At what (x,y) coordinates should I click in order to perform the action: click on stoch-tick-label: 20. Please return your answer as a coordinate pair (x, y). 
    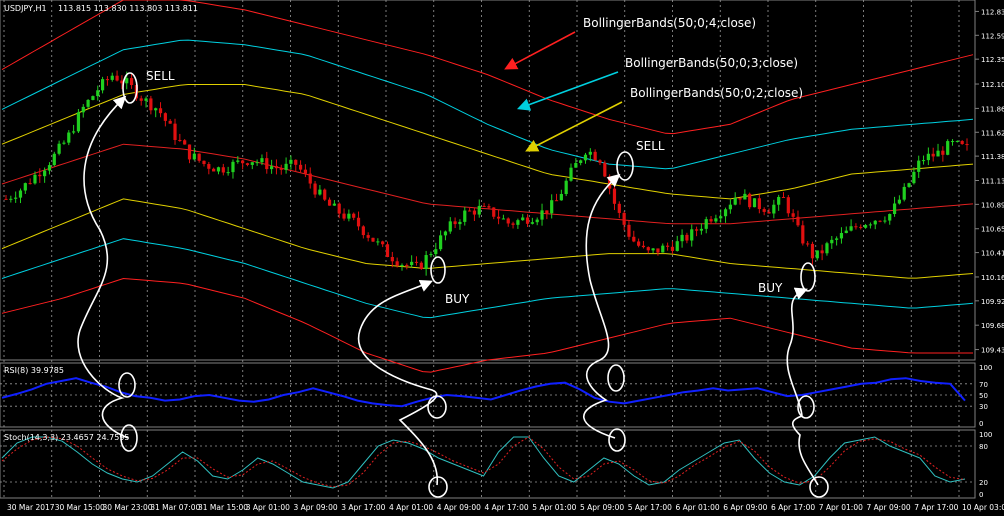
    Looking at the image, I should click on (983, 483).